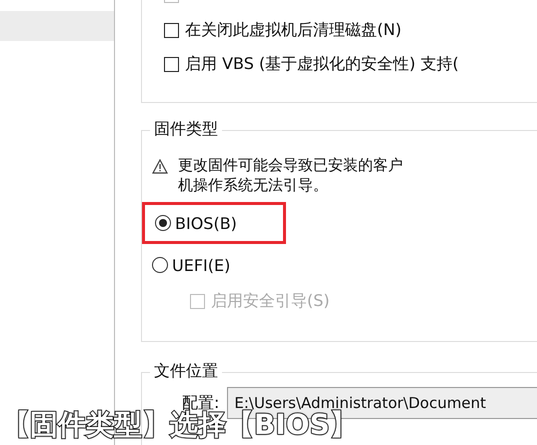 This screenshot has height=445, width=537. I want to click on warning-text: 更改固件可能会导致已安装的客户机操作系统无法引导。, so click(291, 175).